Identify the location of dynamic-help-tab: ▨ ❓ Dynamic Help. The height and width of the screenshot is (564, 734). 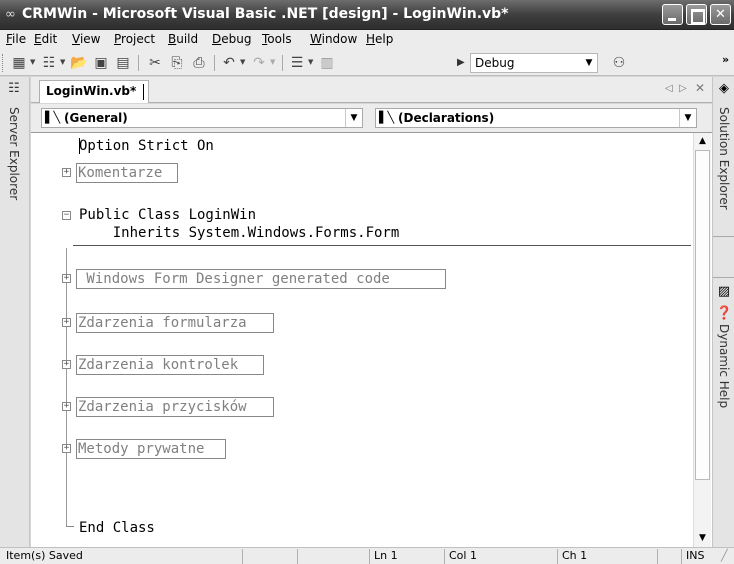
(723, 357).